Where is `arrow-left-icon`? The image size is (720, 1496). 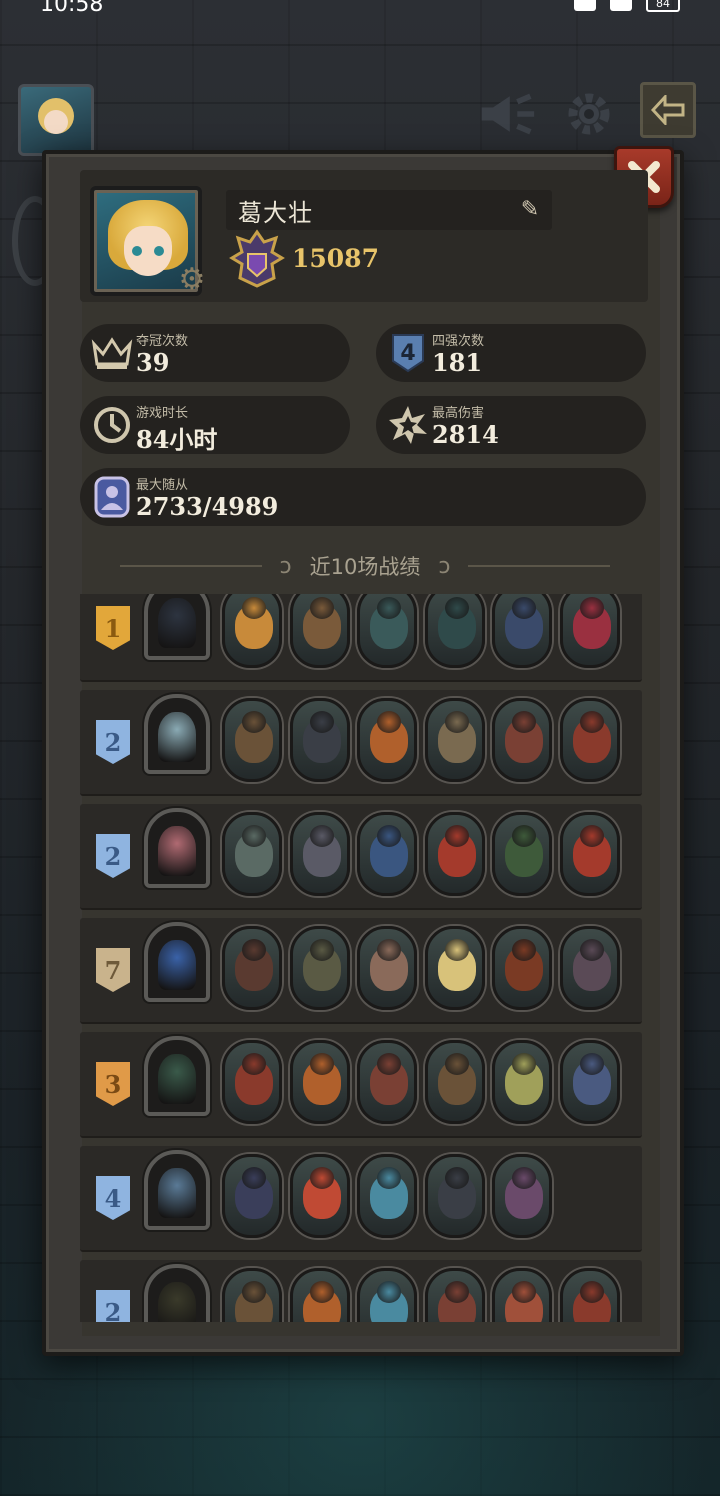 arrow-left-icon is located at coordinates (668, 110).